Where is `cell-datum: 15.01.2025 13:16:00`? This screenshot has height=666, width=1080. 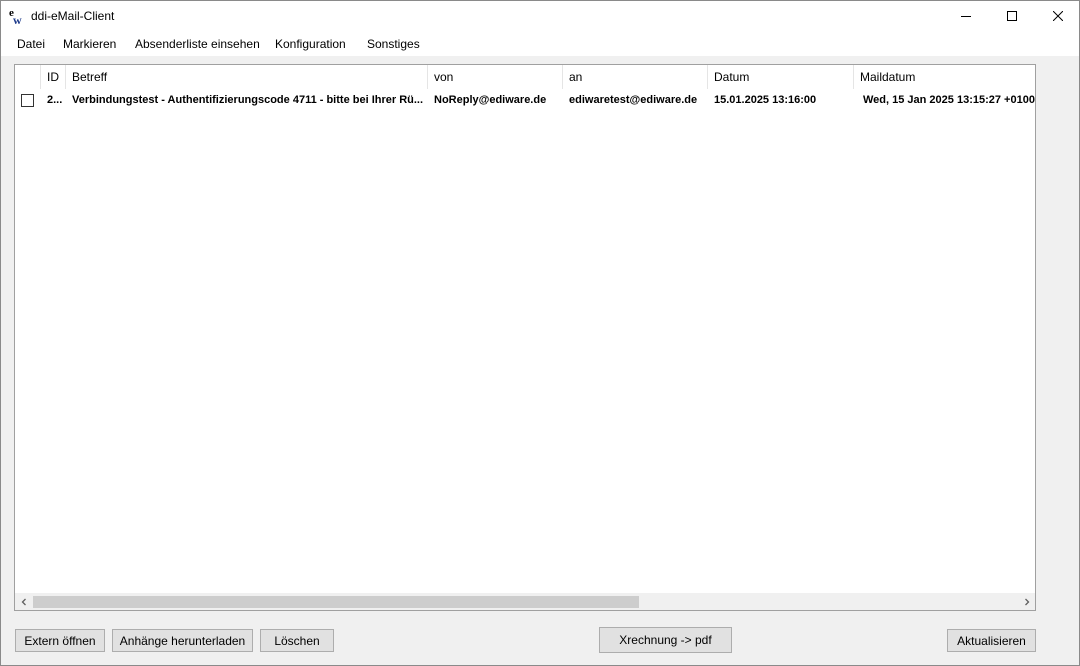
cell-datum: 15.01.2025 13:16:00 is located at coordinates (765, 100).